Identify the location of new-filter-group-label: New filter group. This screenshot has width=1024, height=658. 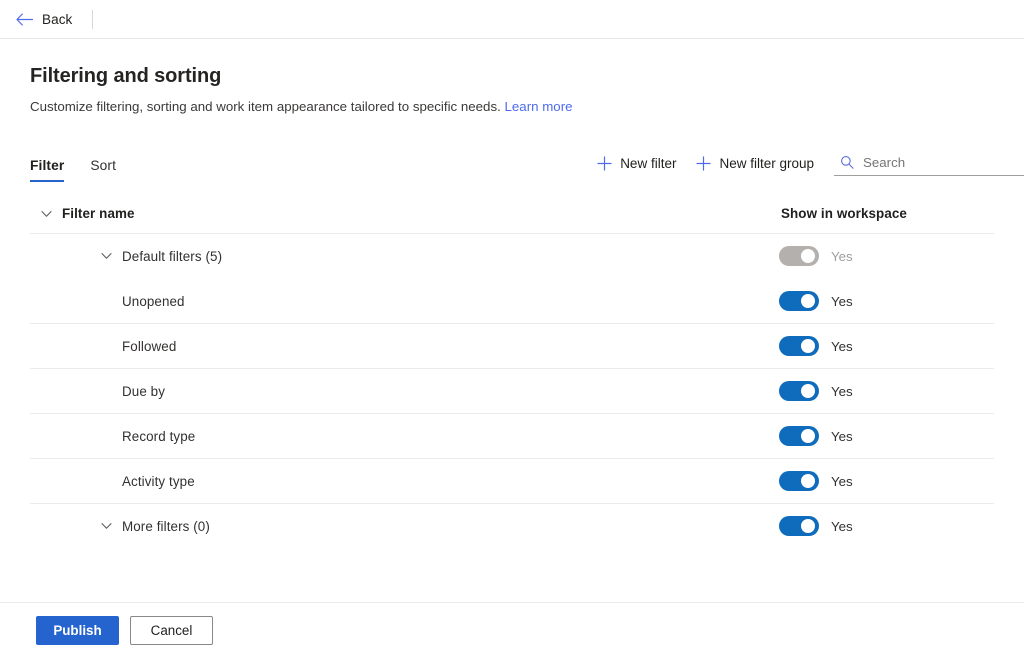
(766, 163).